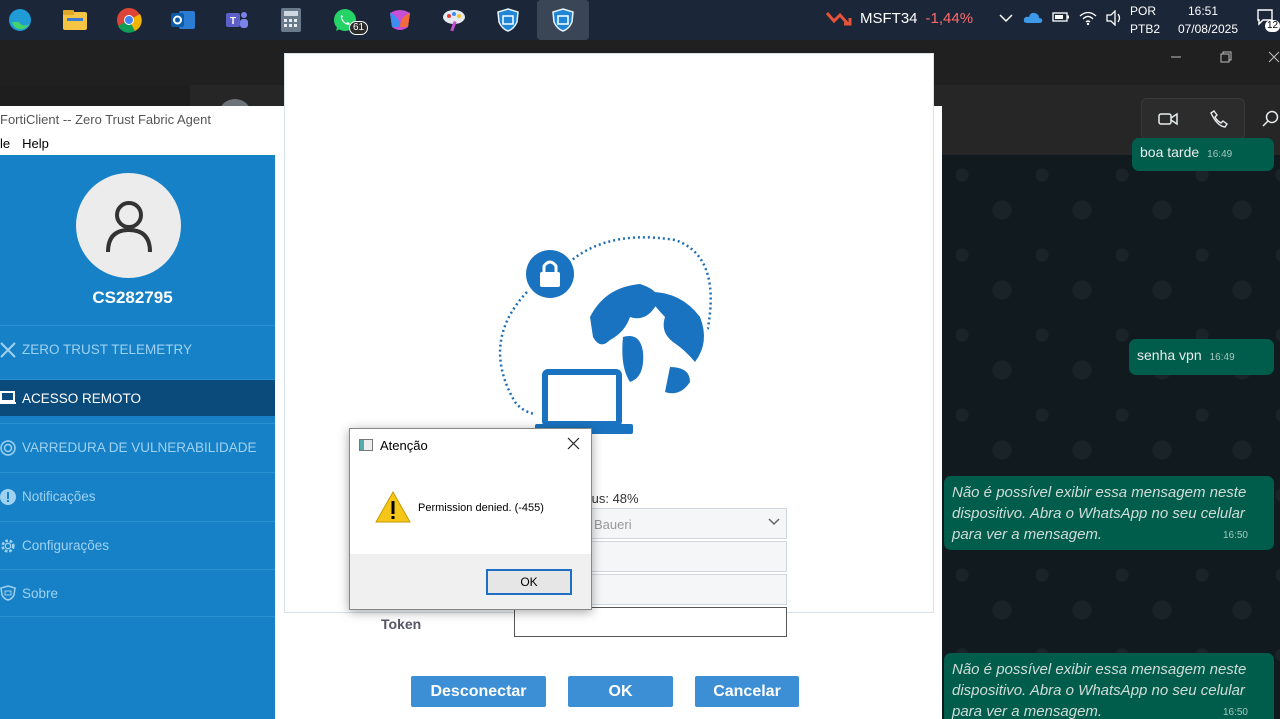 The image size is (1280, 719). Describe the element at coordinates (75, 20) in the screenshot. I see `file-explorer-icon` at that location.